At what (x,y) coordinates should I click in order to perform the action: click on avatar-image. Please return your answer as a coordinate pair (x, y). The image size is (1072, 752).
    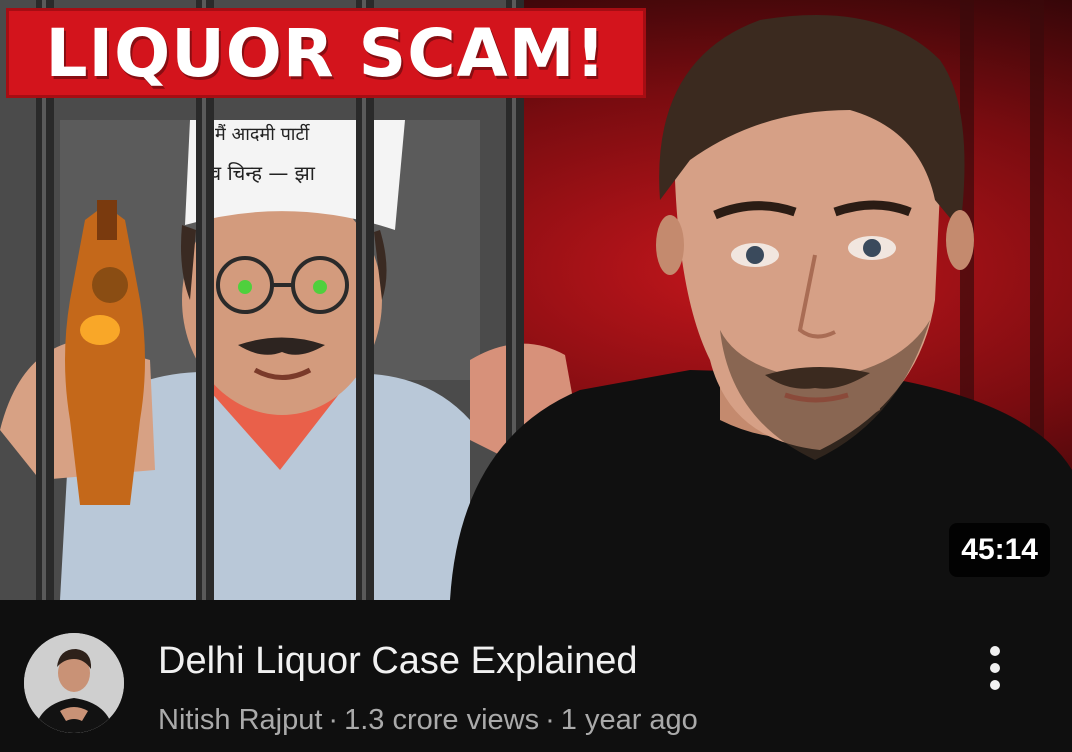
    Looking at the image, I should click on (74, 683).